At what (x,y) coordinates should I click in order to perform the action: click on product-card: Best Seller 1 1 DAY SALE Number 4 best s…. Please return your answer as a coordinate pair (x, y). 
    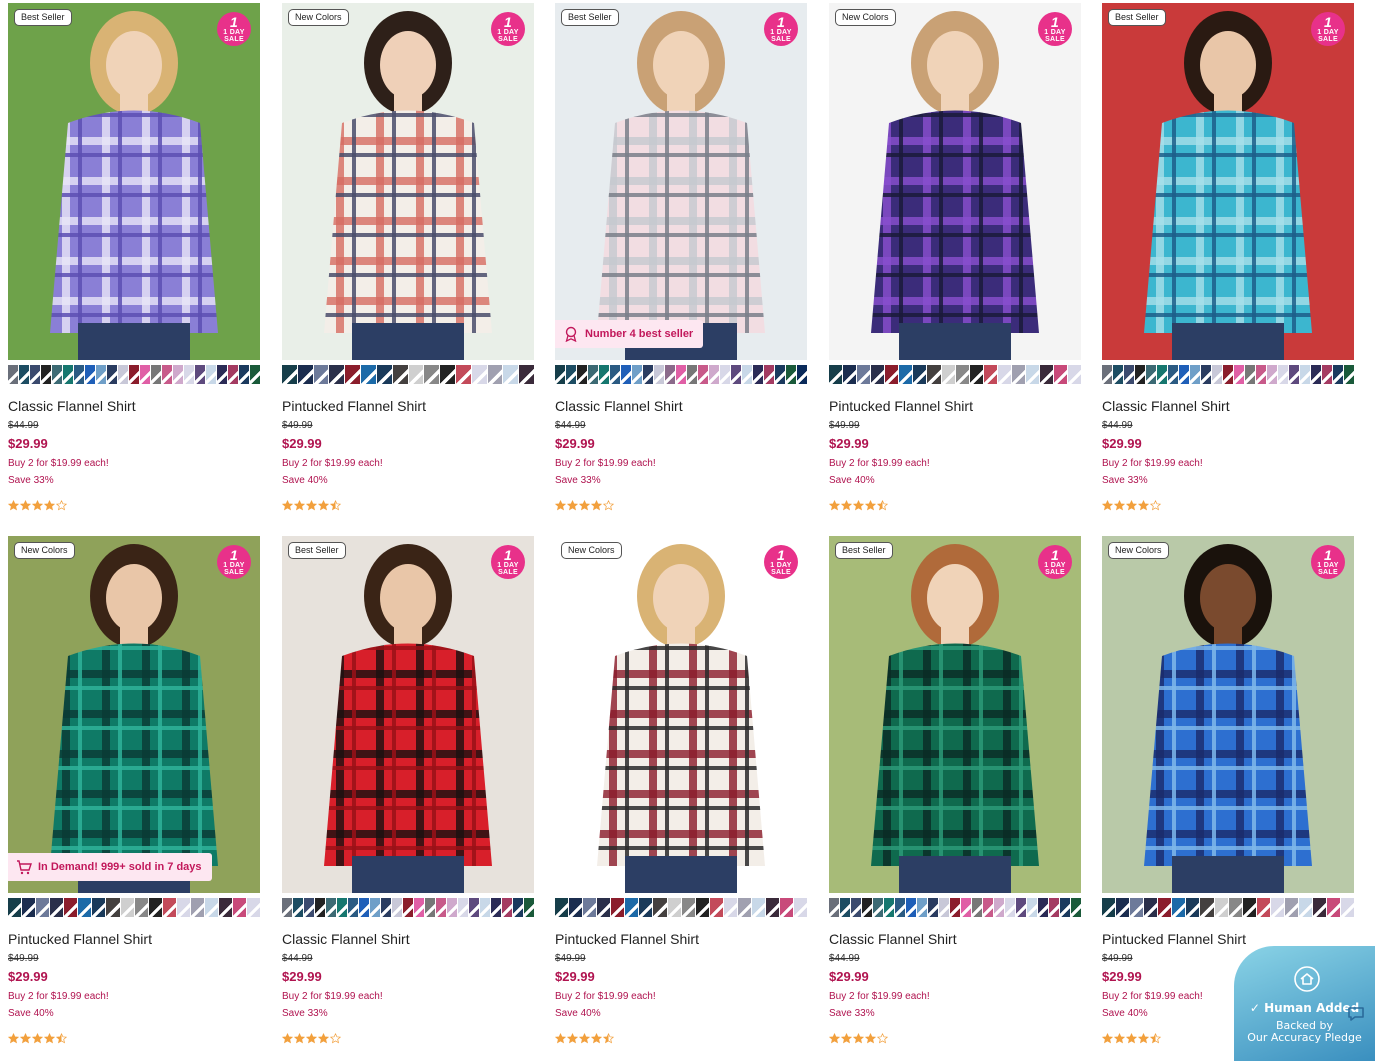
    Looking at the image, I should click on (680, 257).